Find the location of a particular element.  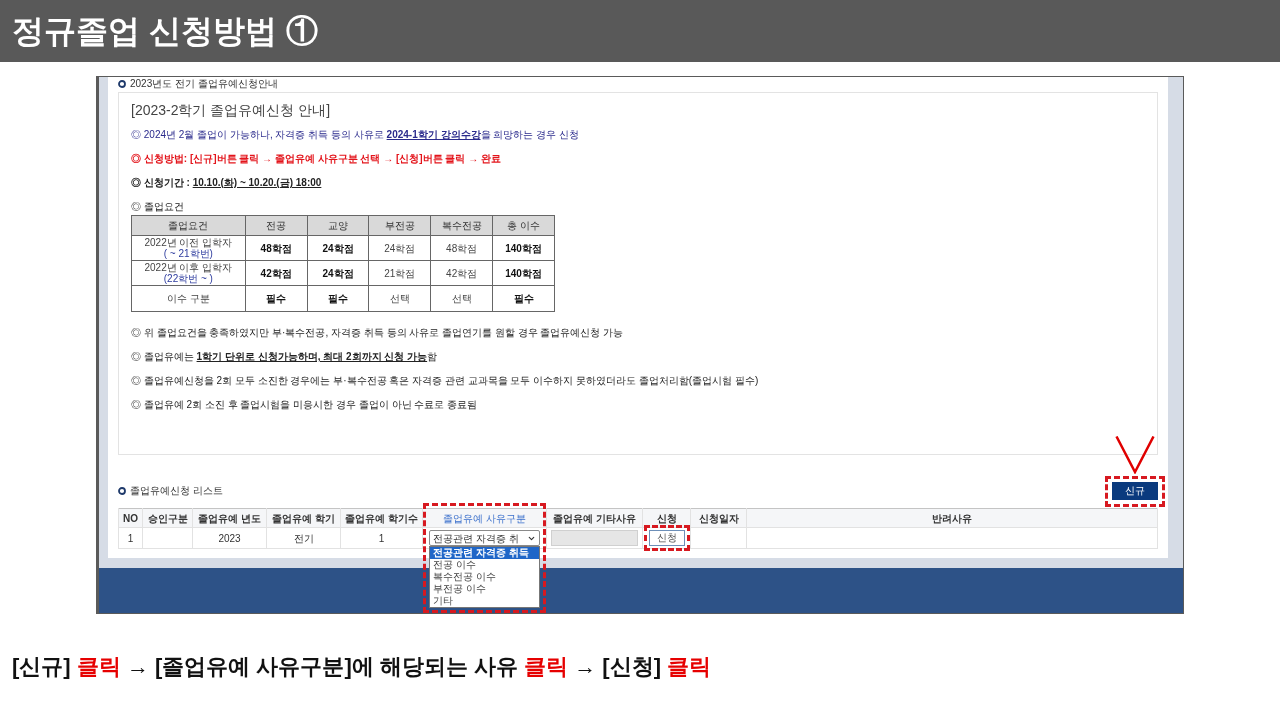

column-header: 졸업유예 년도 is located at coordinates (229, 518).